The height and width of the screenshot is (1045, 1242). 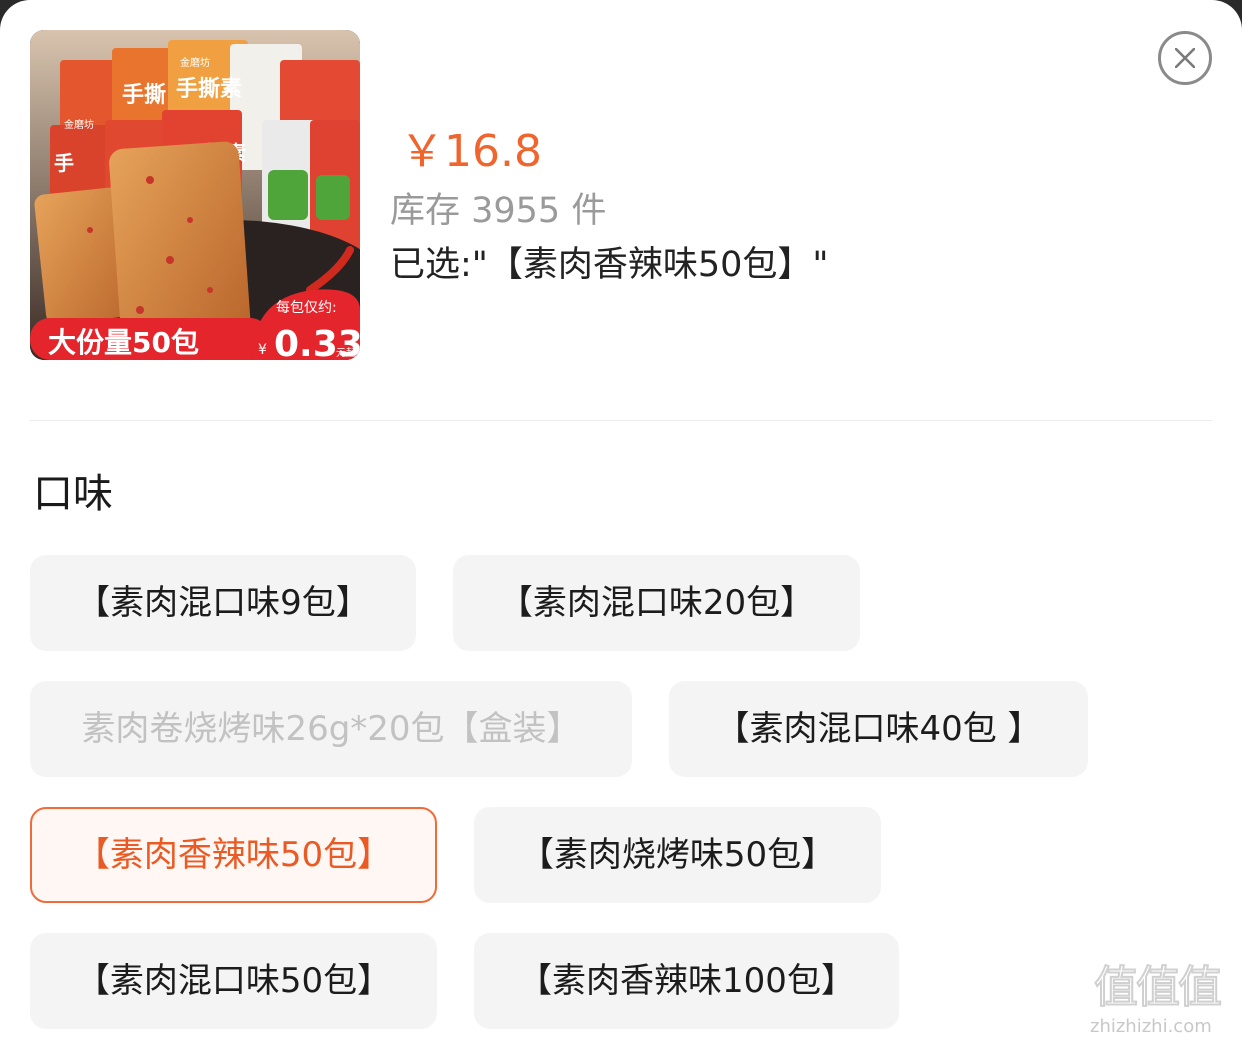 What do you see at coordinates (656, 603) in the screenshot?
I see `option-mixed-20: 【素肉混口味20包】` at bounding box center [656, 603].